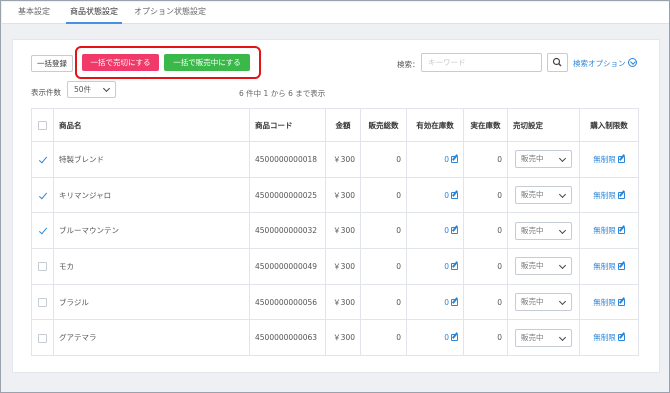  I want to click on product-price: ￥300, so click(343, 231).